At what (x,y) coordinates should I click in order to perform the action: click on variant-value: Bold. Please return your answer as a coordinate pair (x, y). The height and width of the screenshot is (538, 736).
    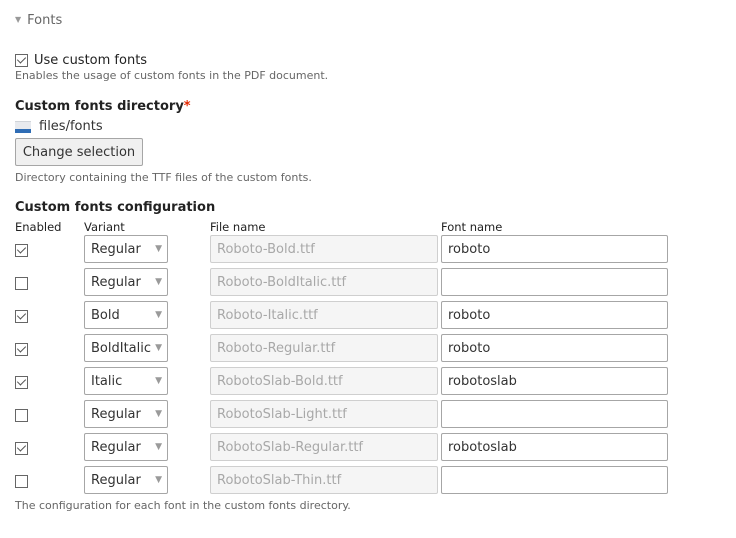
    Looking at the image, I should click on (105, 315).